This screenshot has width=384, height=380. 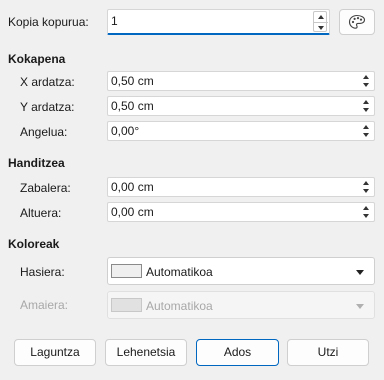 I want to click on copies-spin-buttons, so click(x=320, y=21).